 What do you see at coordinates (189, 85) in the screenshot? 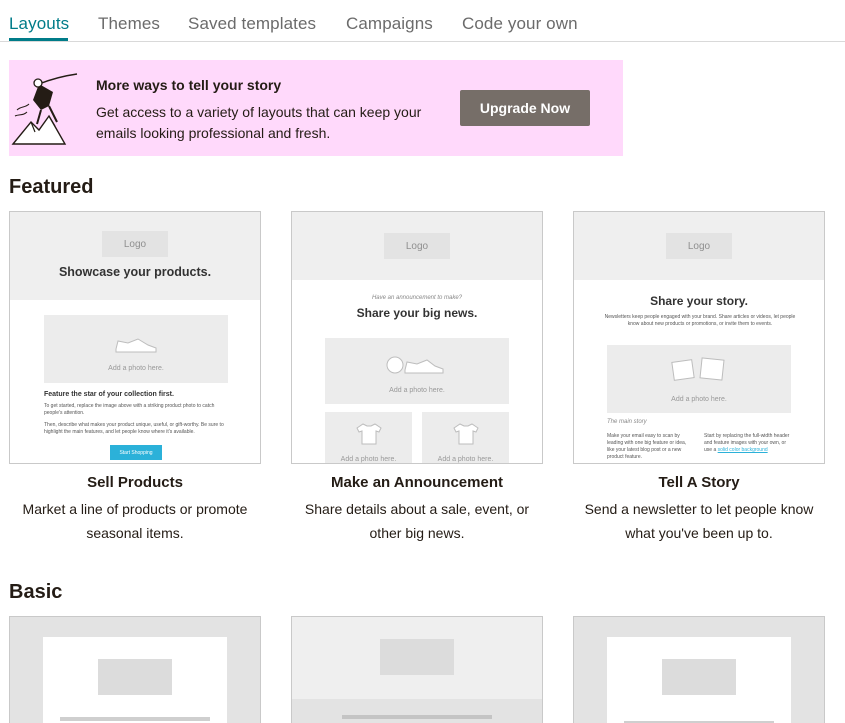
I see `banner-title: More ways to tell your story` at bounding box center [189, 85].